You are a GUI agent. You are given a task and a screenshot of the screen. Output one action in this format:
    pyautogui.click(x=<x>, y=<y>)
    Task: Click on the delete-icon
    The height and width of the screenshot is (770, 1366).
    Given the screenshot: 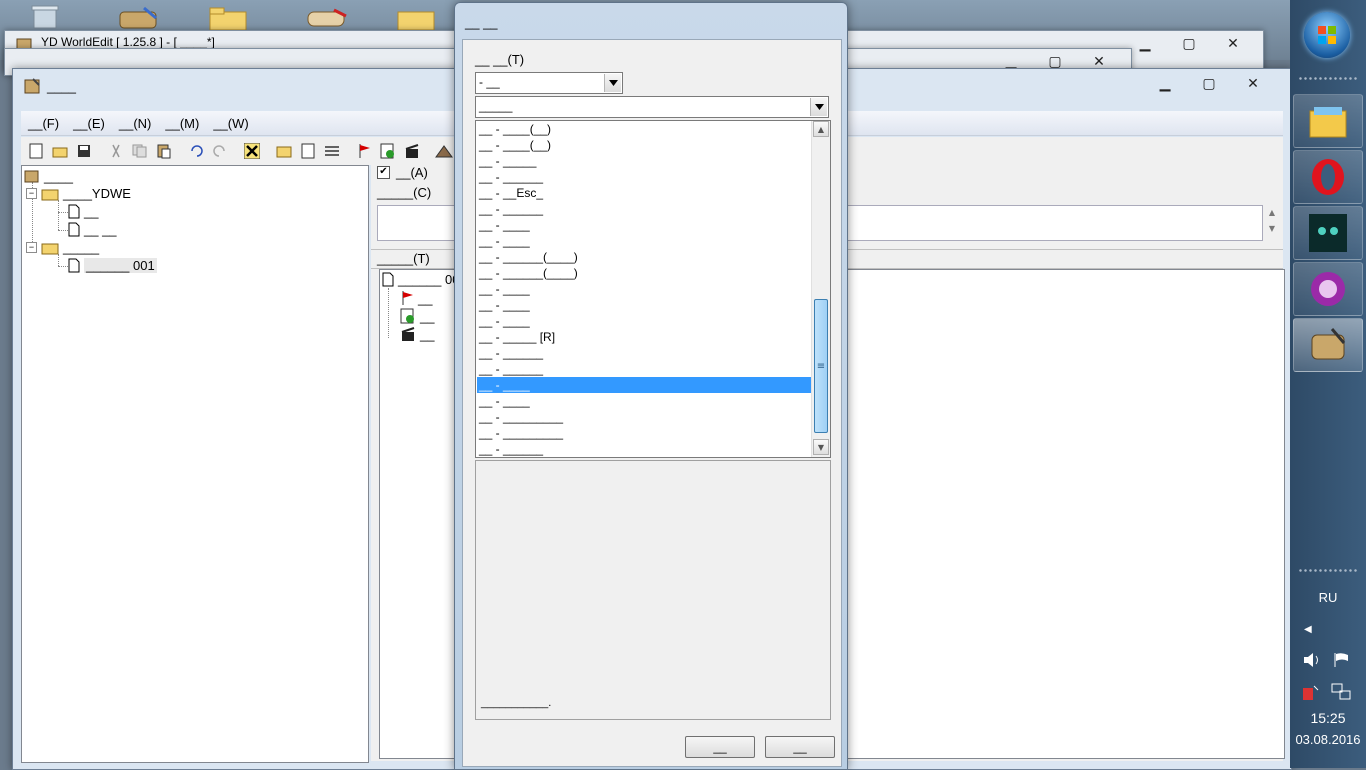 What is the action you would take?
    pyautogui.click(x=252, y=151)
    